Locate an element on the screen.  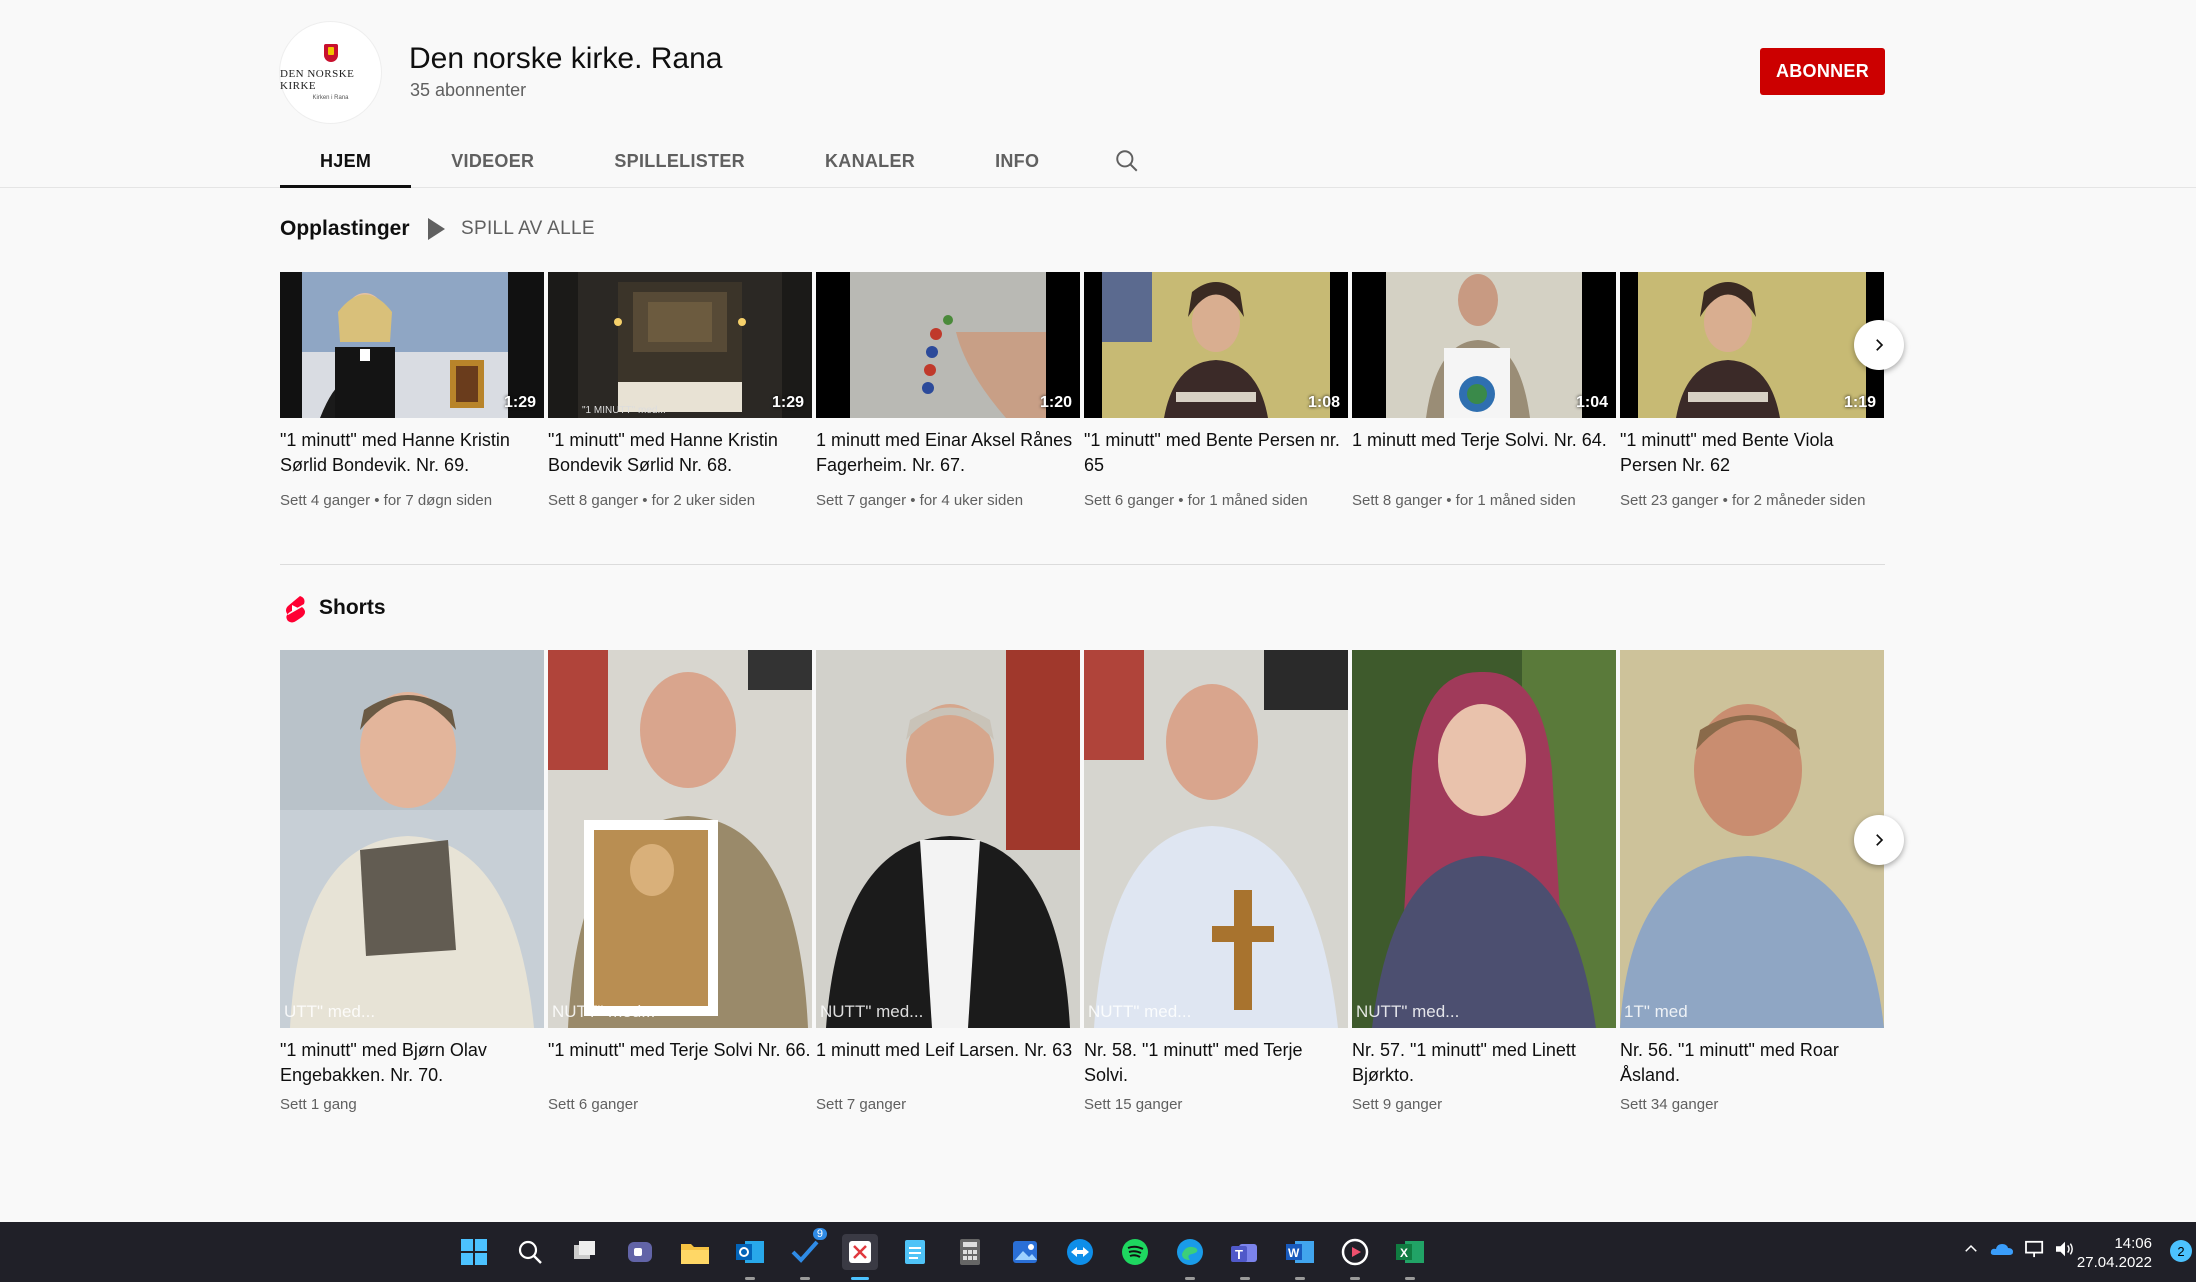
tab-home: HJEM is located at coordinates (346, 161).